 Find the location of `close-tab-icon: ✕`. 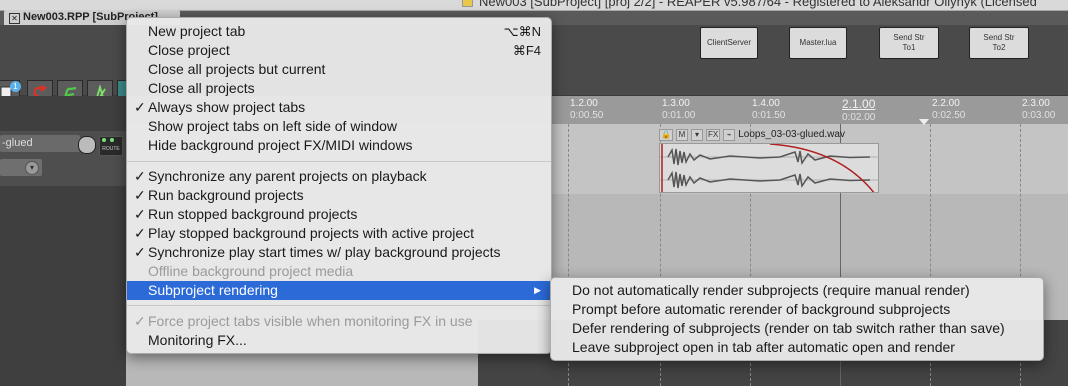

close-tab-icon: ✕ is located at coordinates (14, 18).